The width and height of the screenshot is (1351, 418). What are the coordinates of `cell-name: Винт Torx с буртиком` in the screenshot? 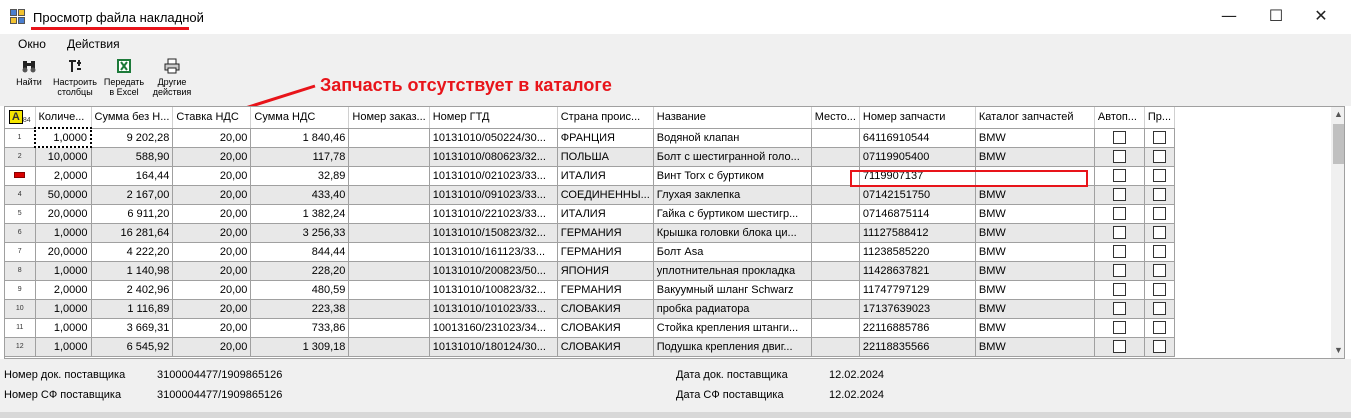 It's located at (732, 176).